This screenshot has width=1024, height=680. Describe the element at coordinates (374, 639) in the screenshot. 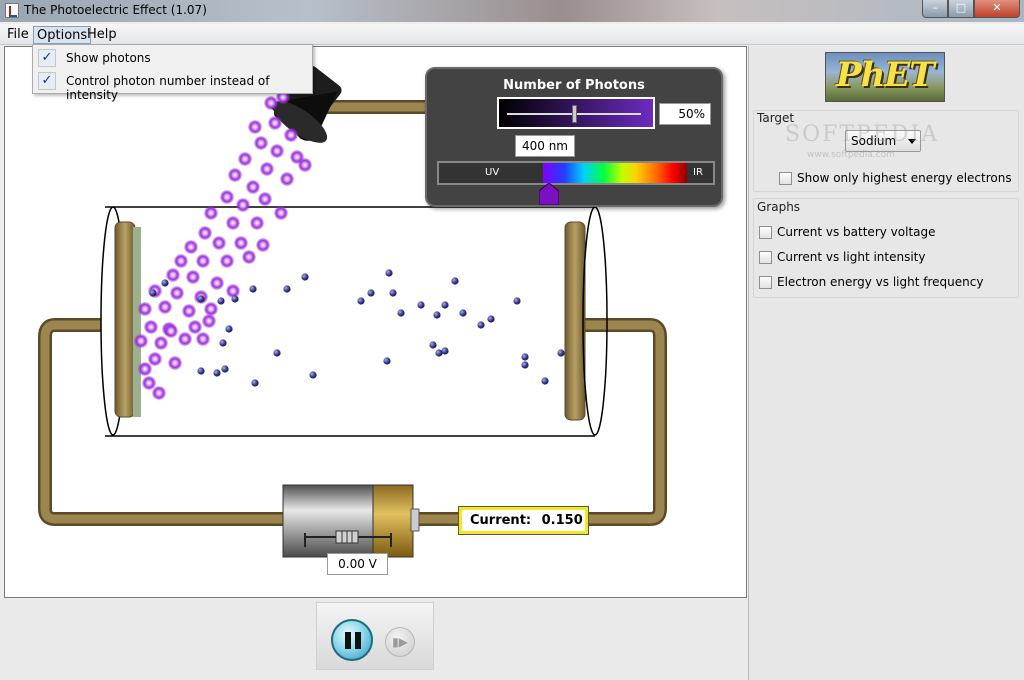

I see `clock-control-area: ▮▶` at that location.